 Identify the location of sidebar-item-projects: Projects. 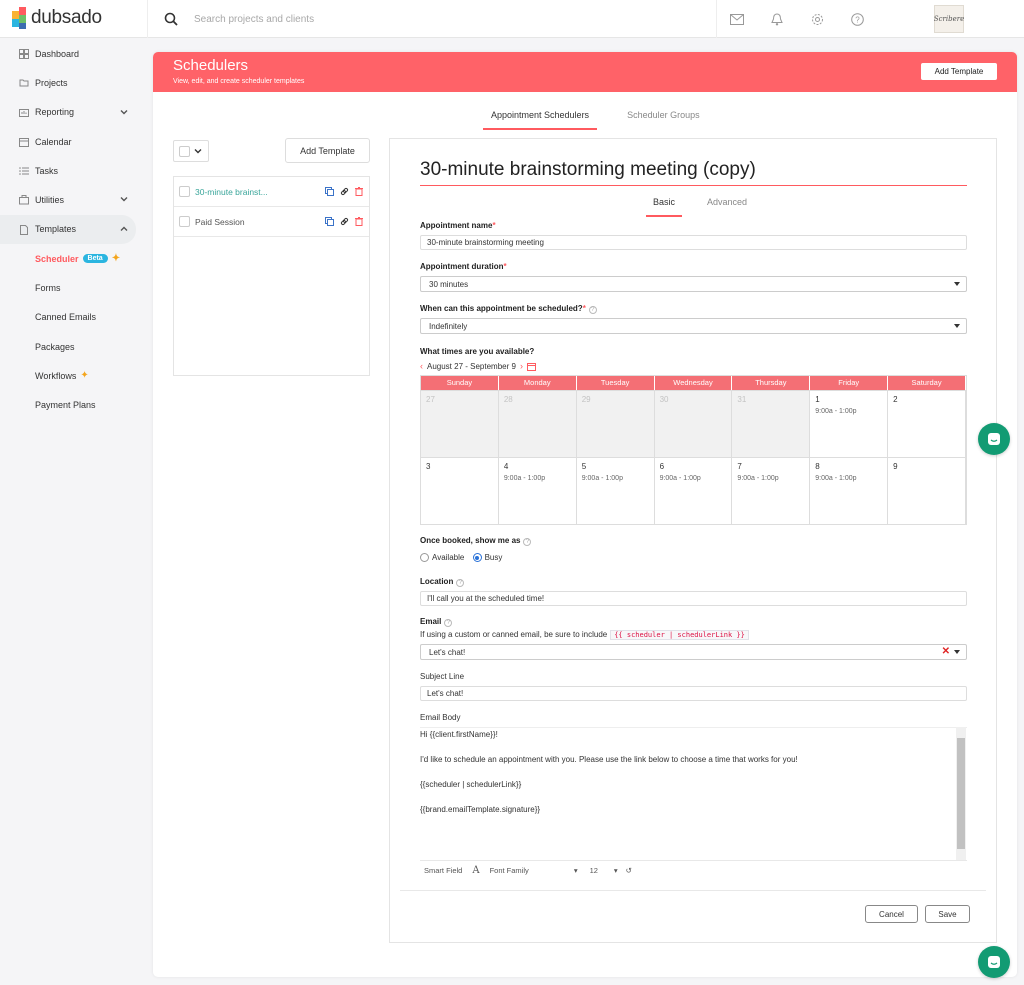
(73, 82).